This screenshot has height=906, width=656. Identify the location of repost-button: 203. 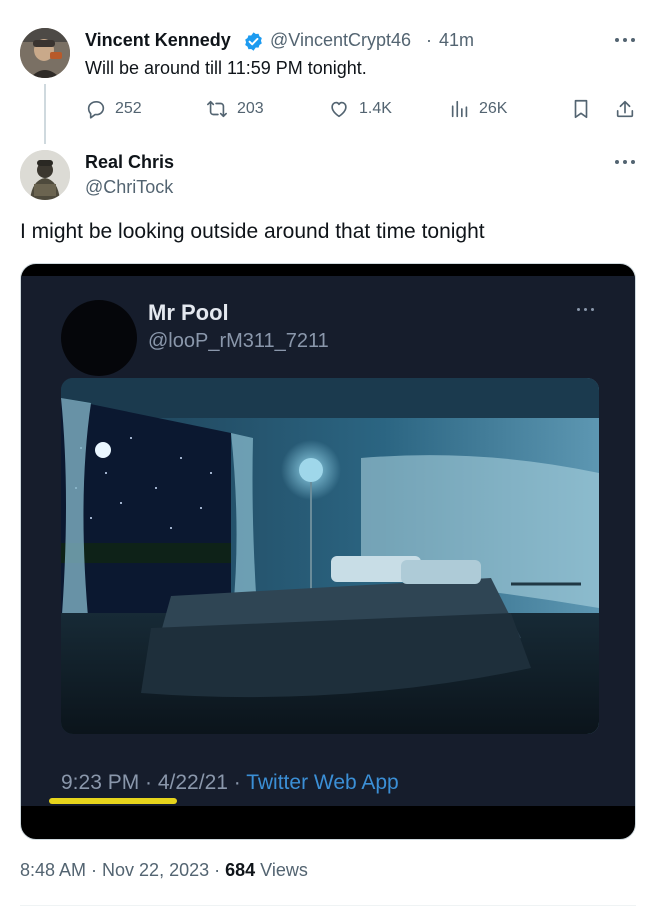
(234, 109).